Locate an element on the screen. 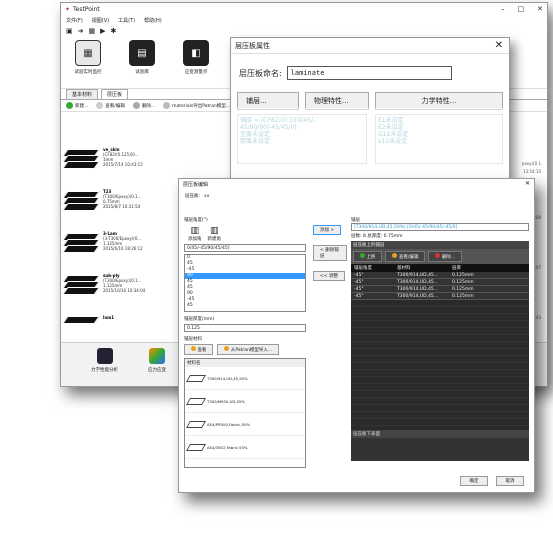  tab-basic-material: 基本材料 is located at coordinates (82, 94).